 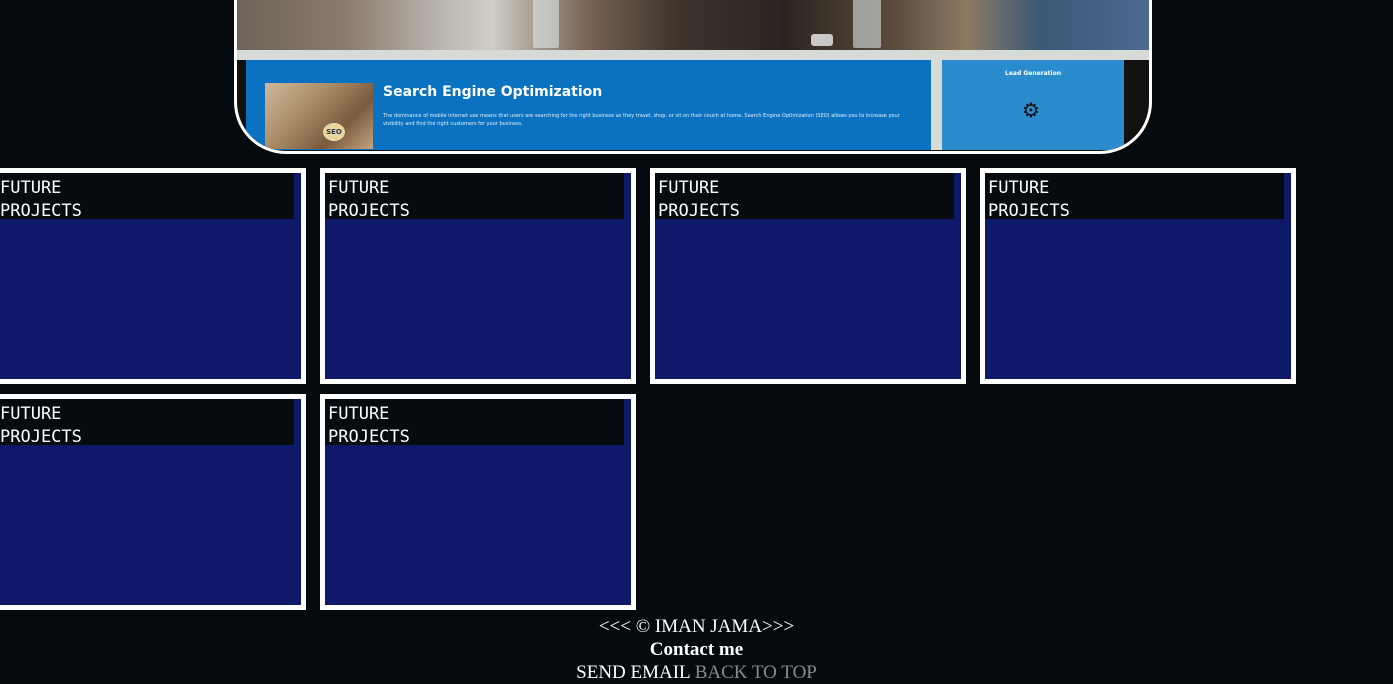 I want to click on lead-title: Lead Generation, so click(x=1033, y=73).